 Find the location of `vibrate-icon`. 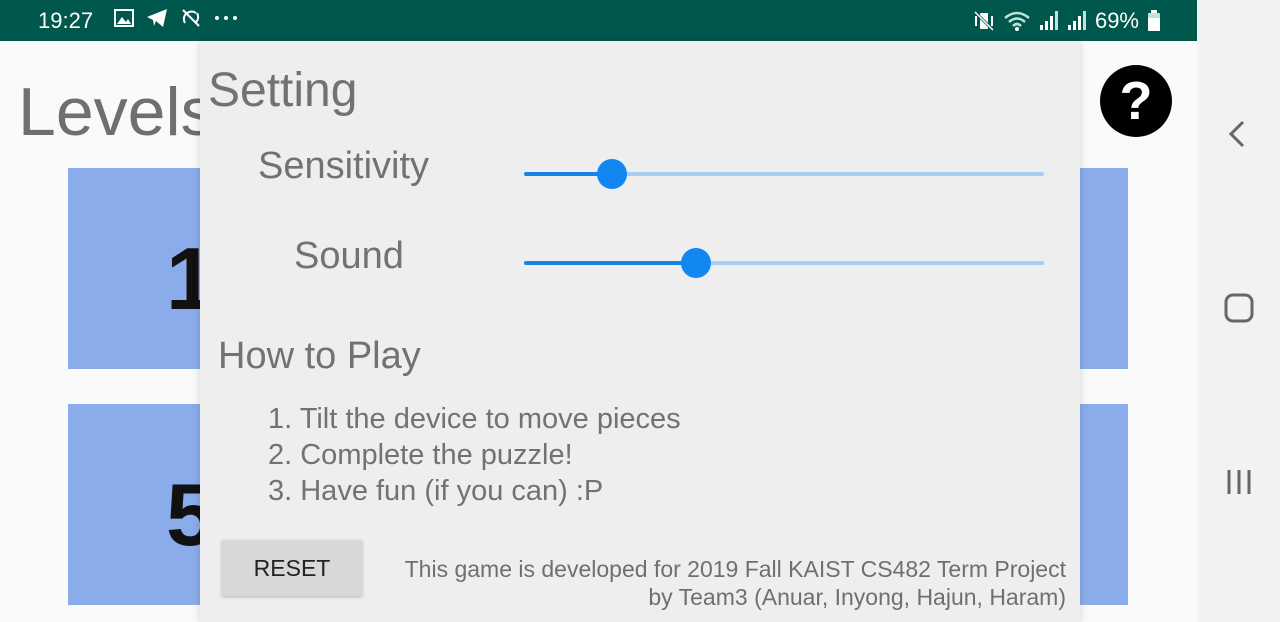

vibrate-icon is located at coordinates (984, 21).